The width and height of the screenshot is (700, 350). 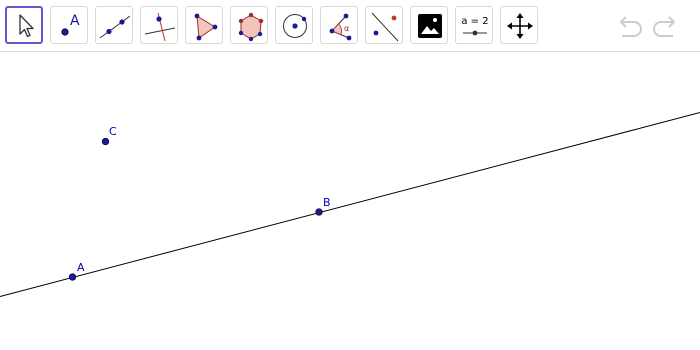 I want to click on toolbar: A α a = 2, so click(x=350, y=26).